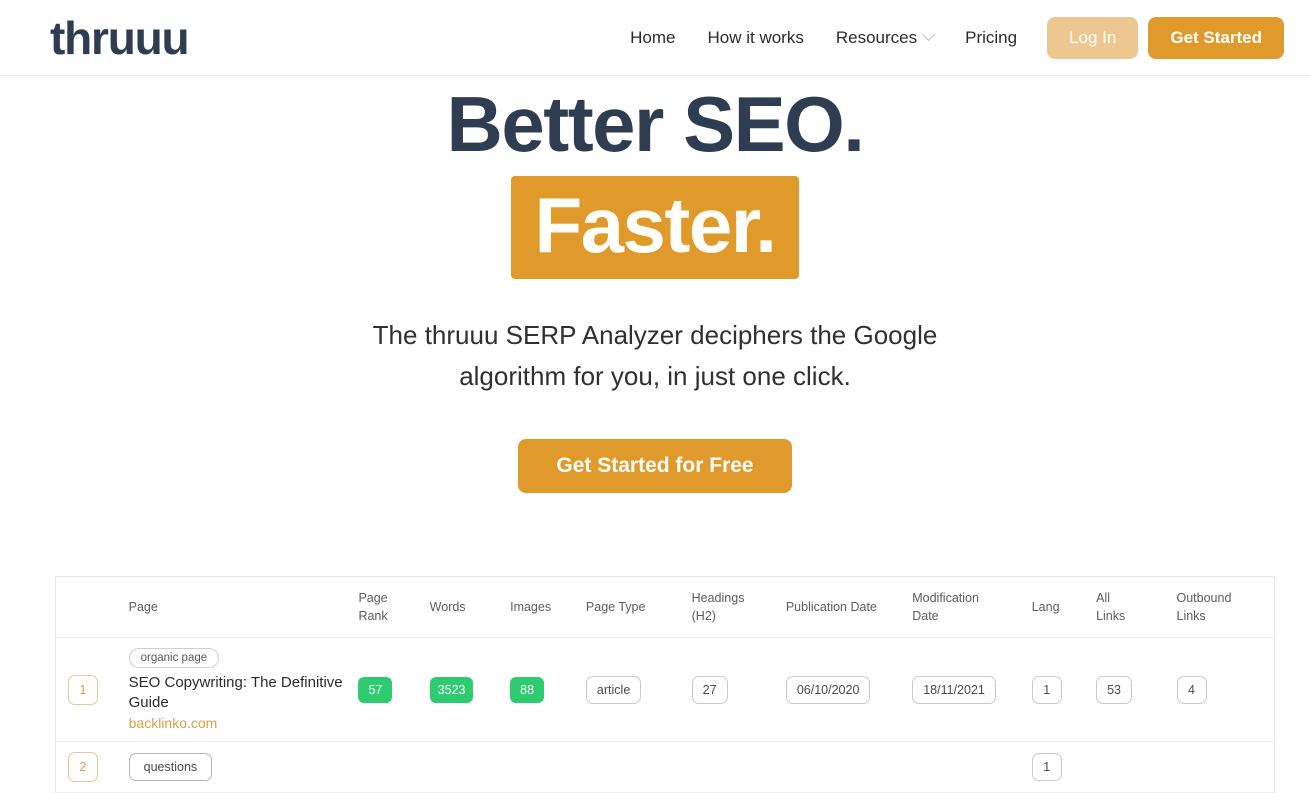  I want to click on col-header-headings-line1: Headings, so click(718, 598).